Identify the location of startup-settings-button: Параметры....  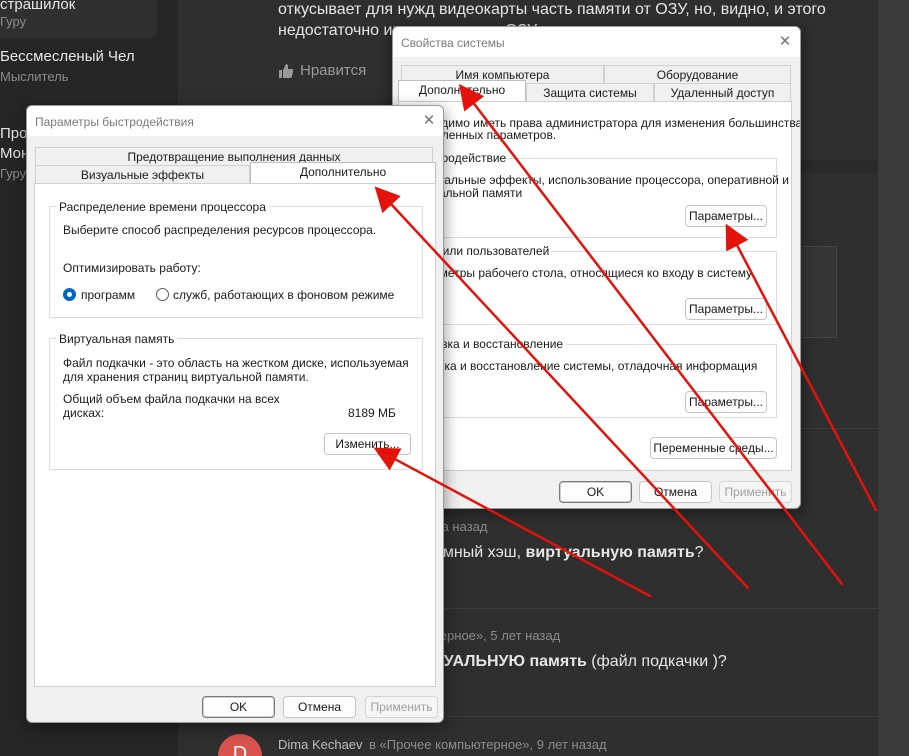
(726, 402).